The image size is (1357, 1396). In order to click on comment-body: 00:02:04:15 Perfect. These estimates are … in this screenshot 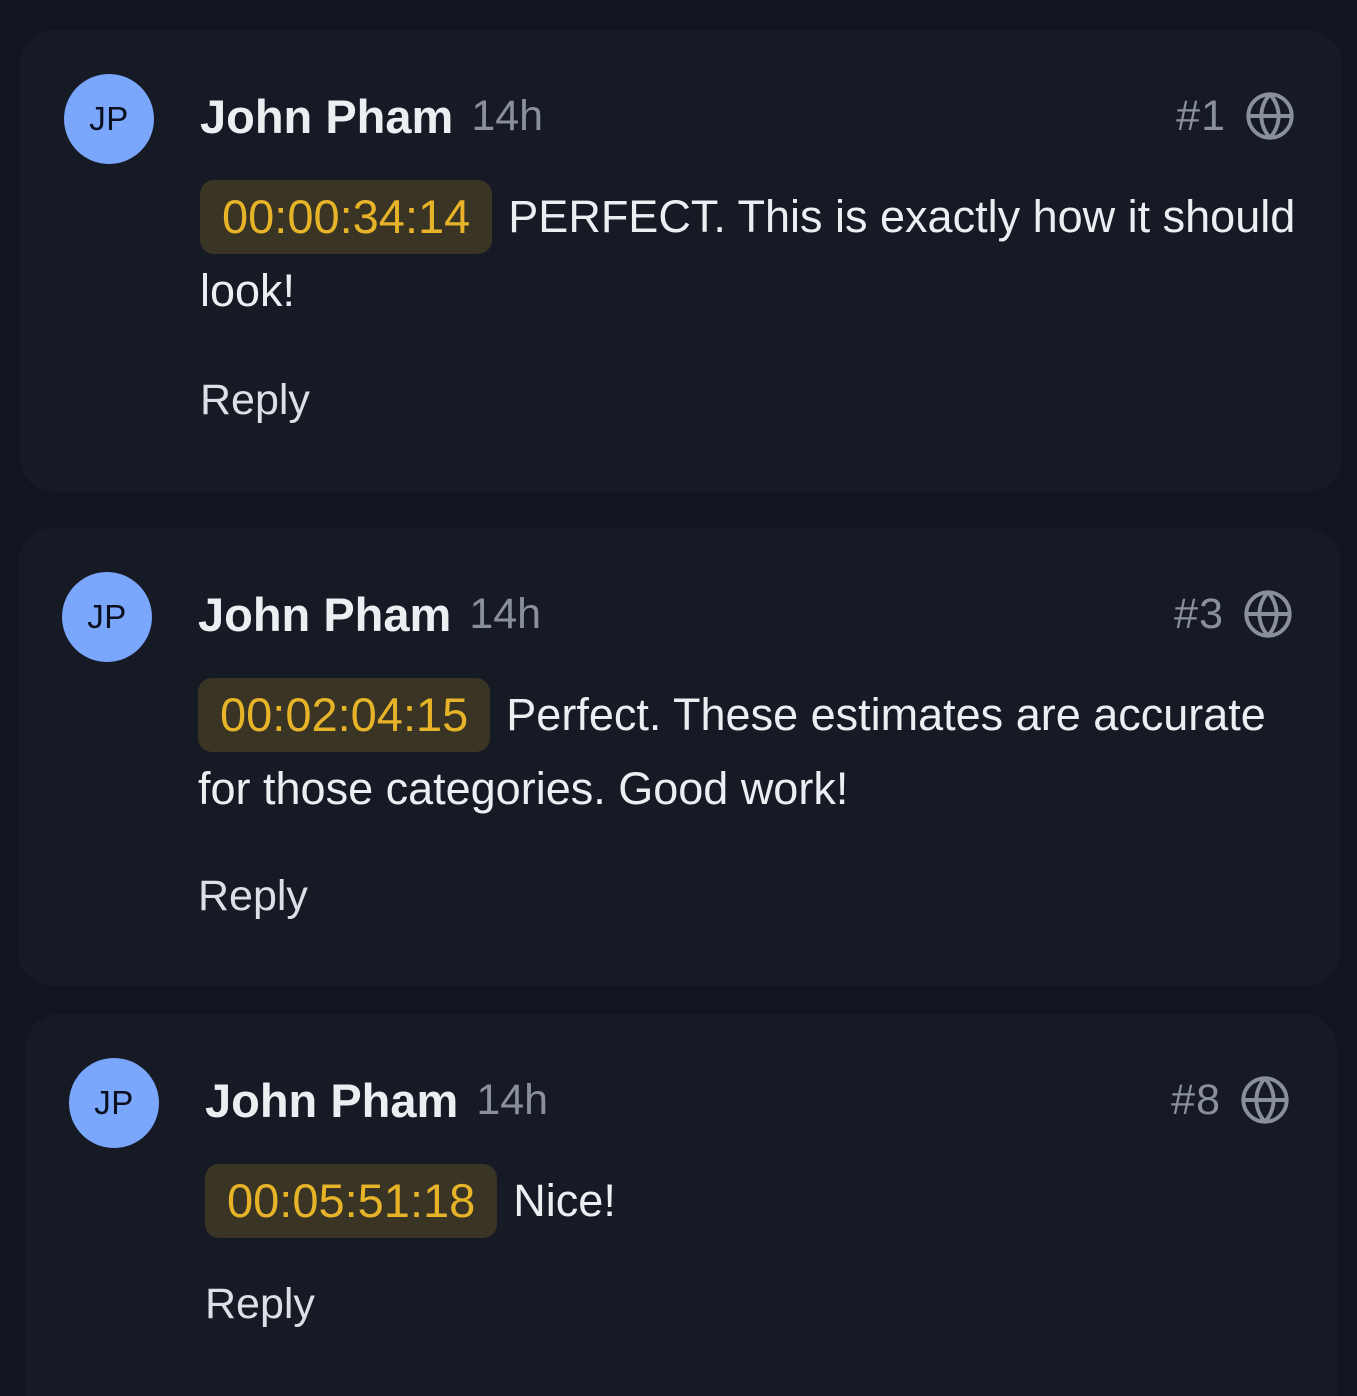, I will do `click(746, 752)`.